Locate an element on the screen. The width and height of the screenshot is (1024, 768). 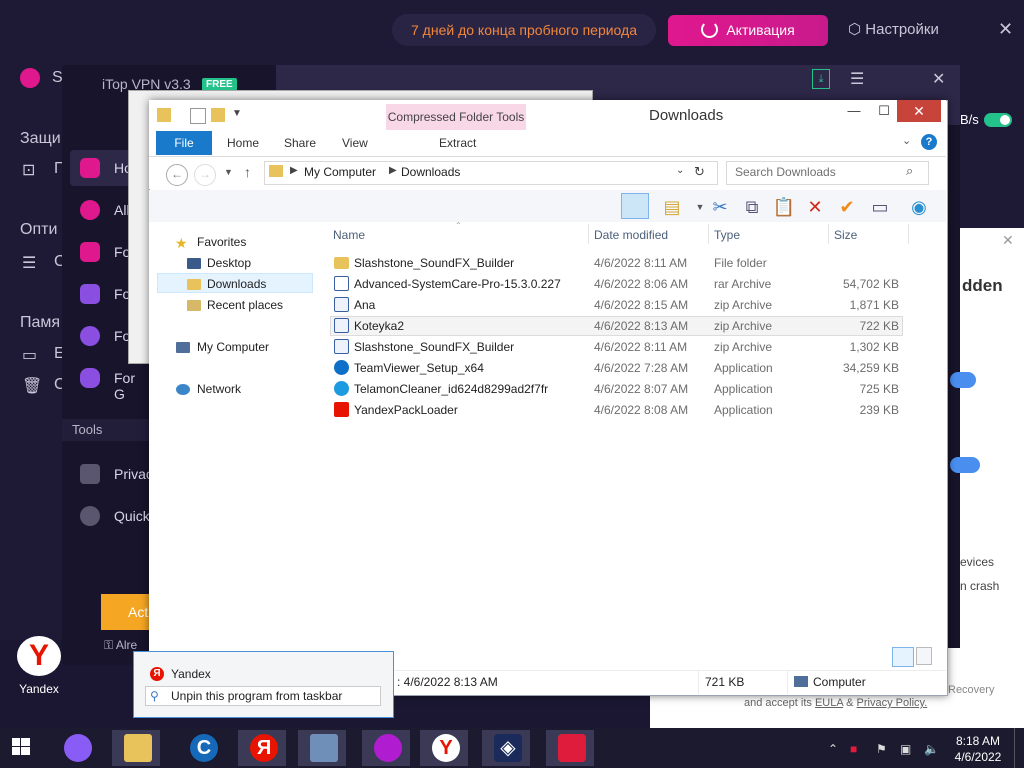
vpn-toggle is located at coordinates (998, 120).